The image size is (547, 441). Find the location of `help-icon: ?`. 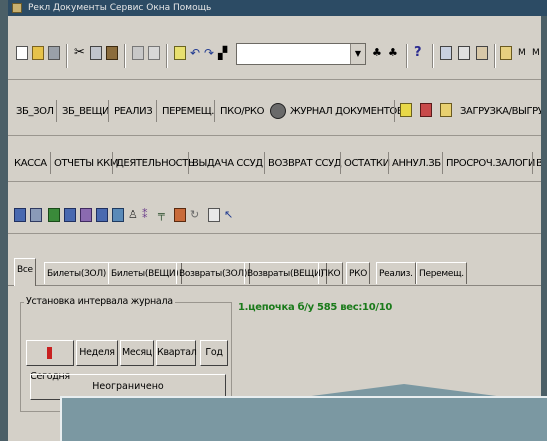

help-icon: ? is located at coordinates (420, 53).